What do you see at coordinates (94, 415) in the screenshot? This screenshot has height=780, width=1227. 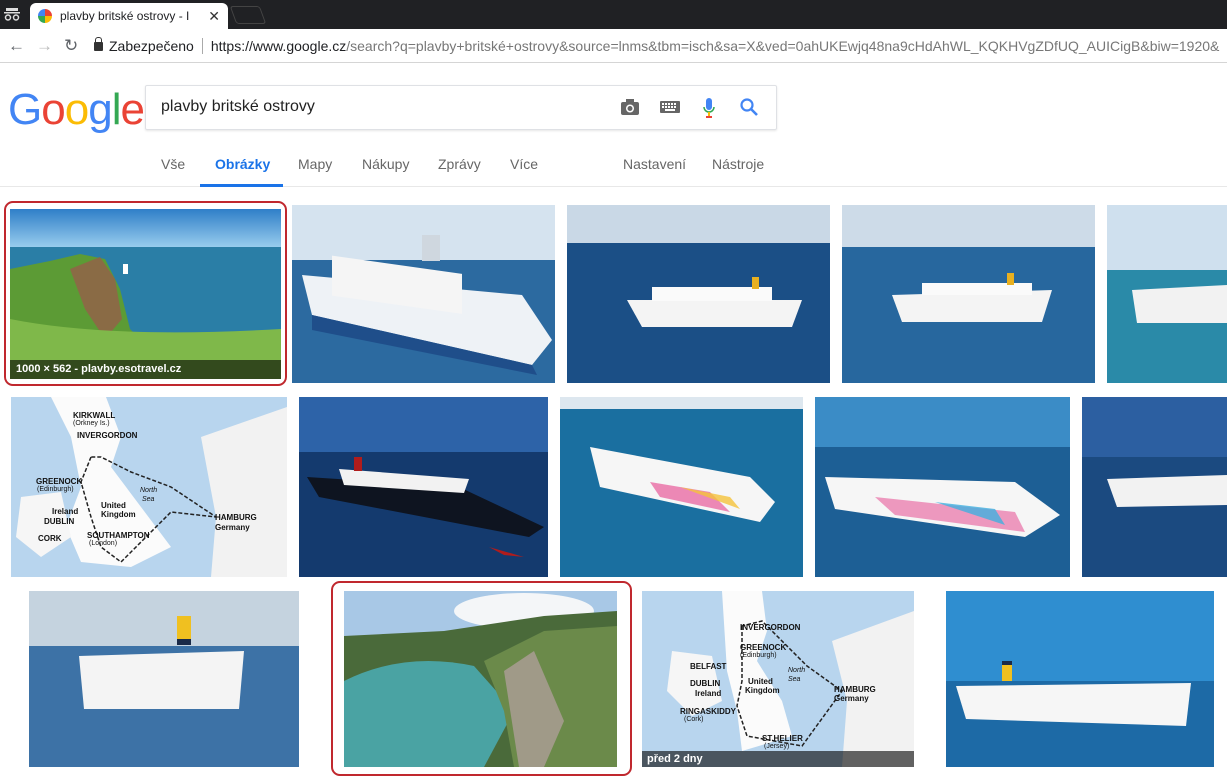 I see `map-label: KIRKWALL` at bounding box center [94, 415].